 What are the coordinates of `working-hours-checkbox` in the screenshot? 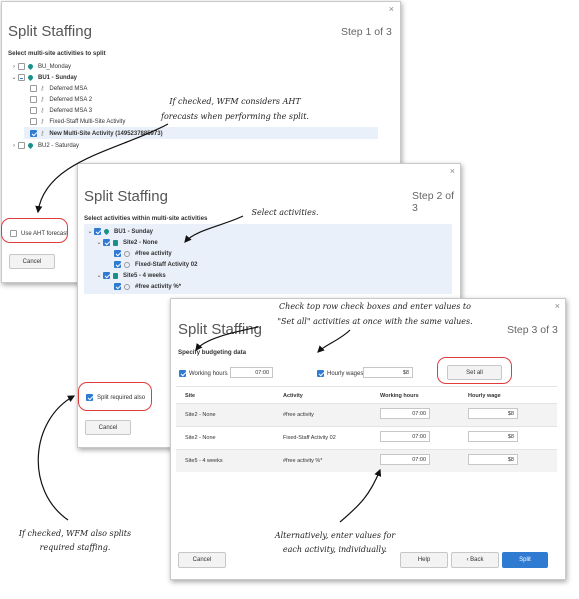 It's located at (182, 373).